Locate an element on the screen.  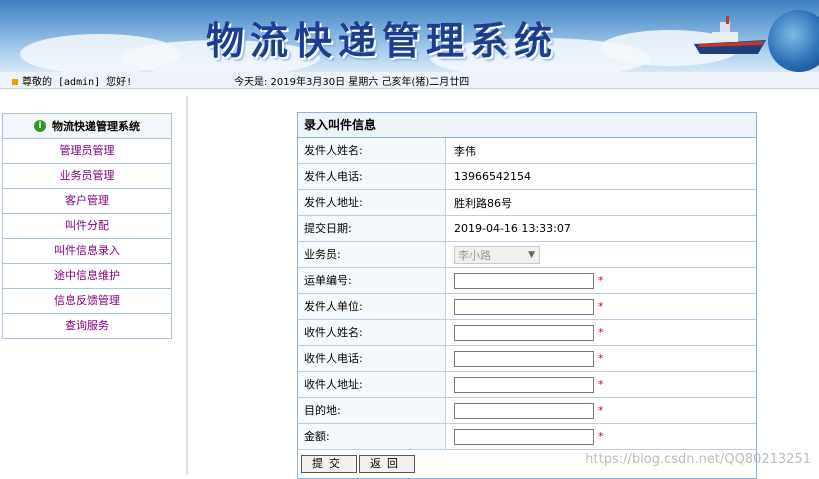
info-icon: i is located at coordinates (40, 126).